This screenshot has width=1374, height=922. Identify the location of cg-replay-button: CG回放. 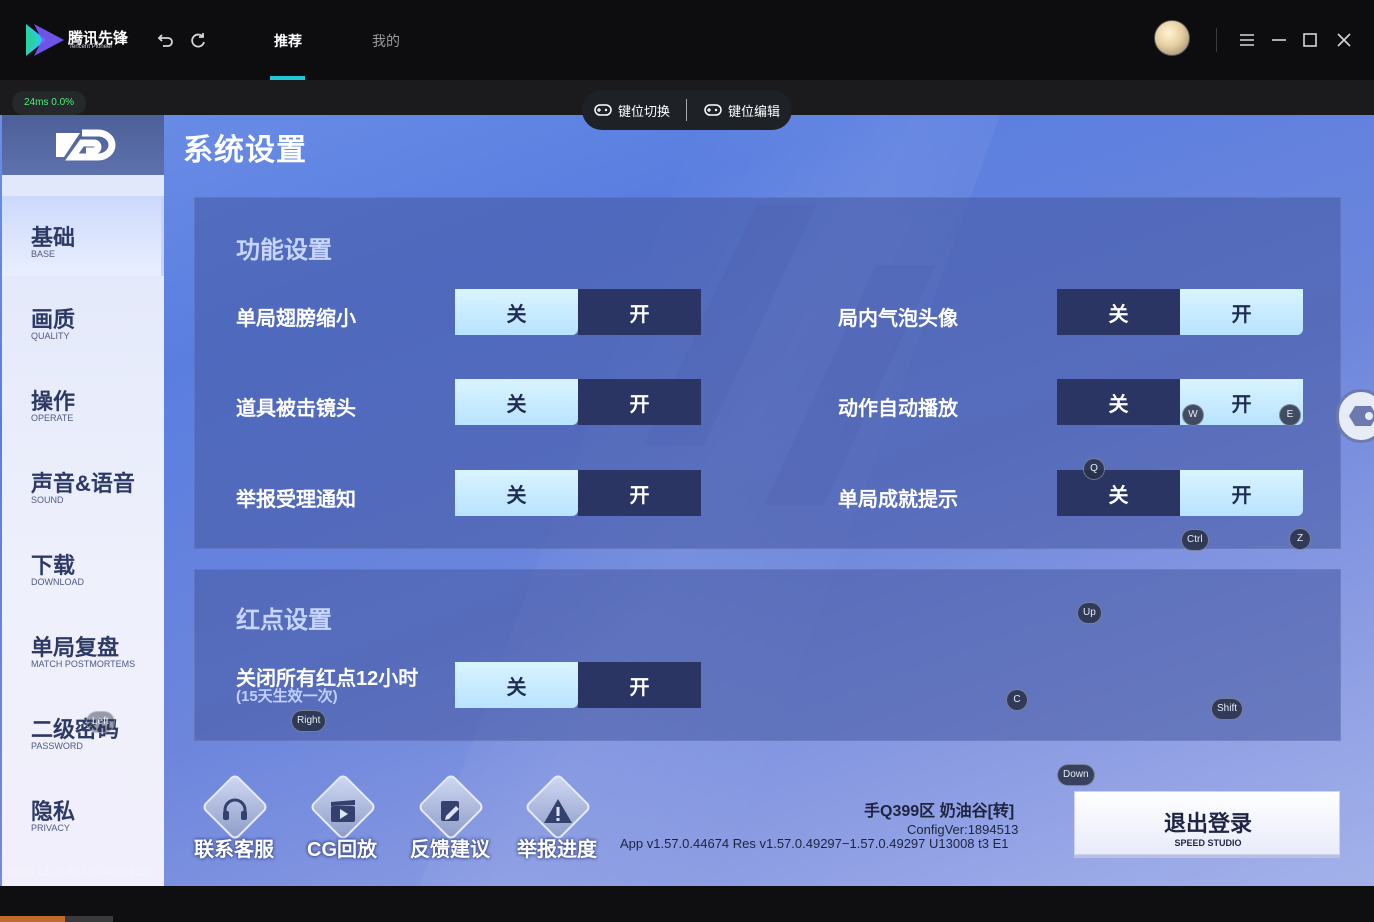
(342, 818).